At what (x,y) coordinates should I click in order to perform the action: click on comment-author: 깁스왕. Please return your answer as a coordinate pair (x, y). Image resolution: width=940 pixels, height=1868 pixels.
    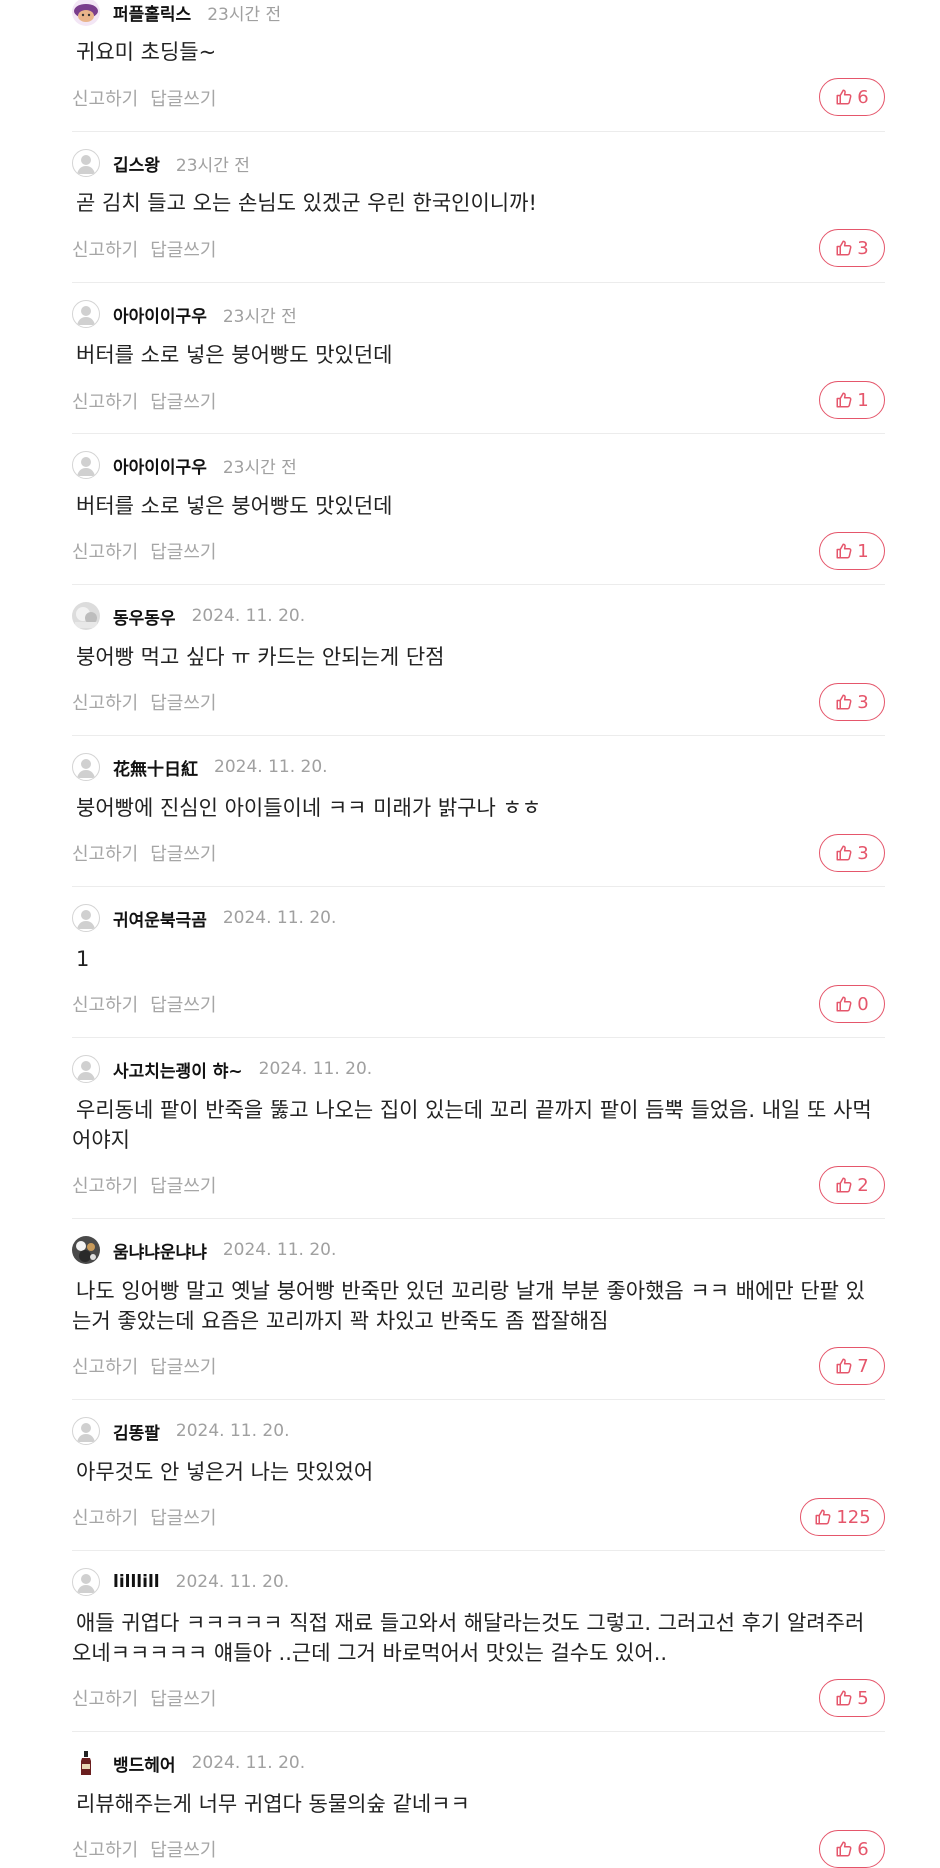
    Looking at the image, I should click on (136, 163).